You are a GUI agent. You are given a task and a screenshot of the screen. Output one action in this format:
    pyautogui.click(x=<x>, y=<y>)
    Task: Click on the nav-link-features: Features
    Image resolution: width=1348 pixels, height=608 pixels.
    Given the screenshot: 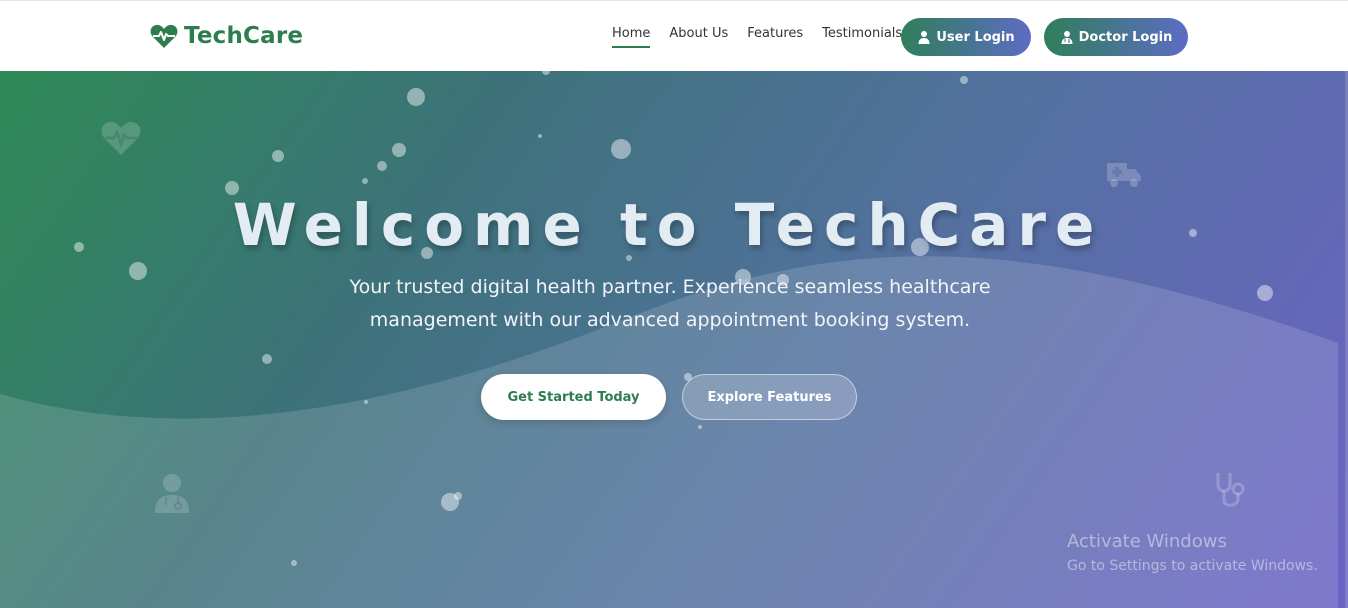 What is the action you would take?
    pyautogui.click(x=775, y=37)
    